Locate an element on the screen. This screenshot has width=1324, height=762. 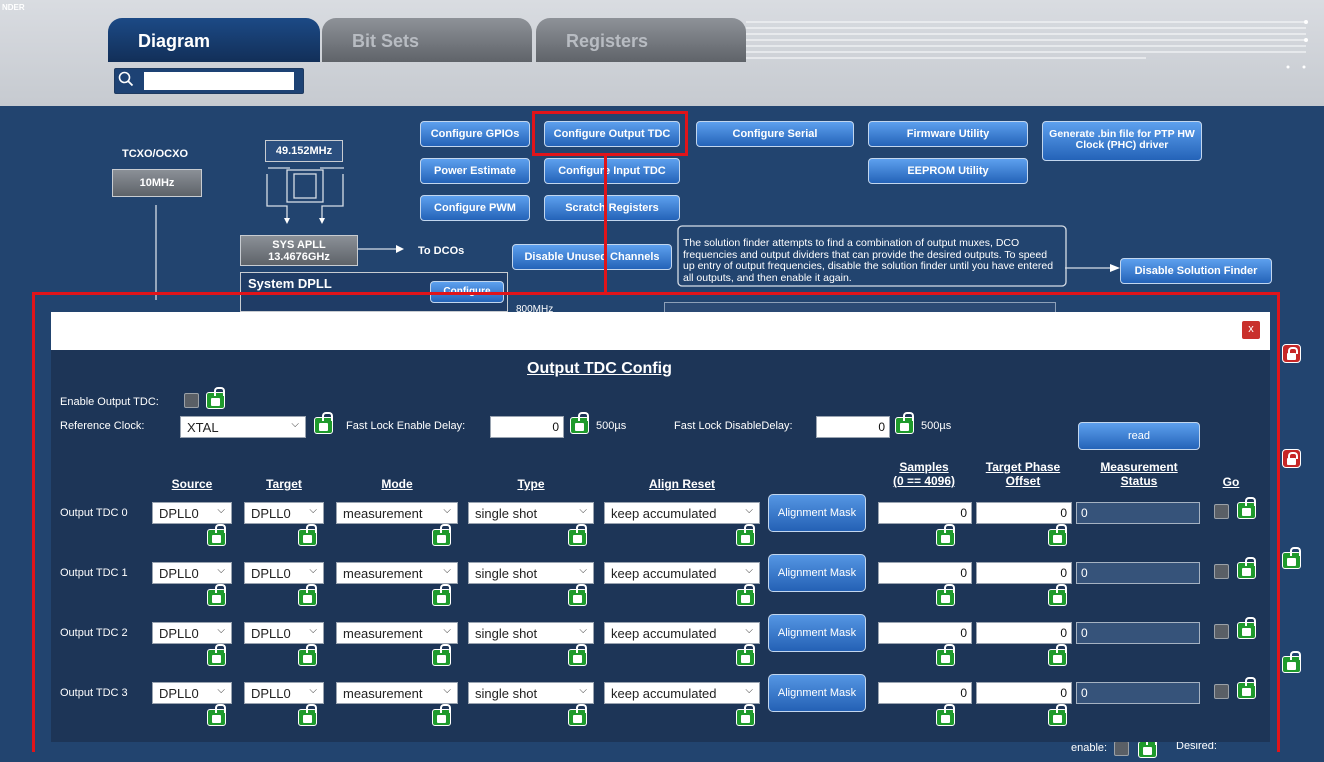
tcxo-frequency-box: 10MHz is located at coordinates (157, 183).